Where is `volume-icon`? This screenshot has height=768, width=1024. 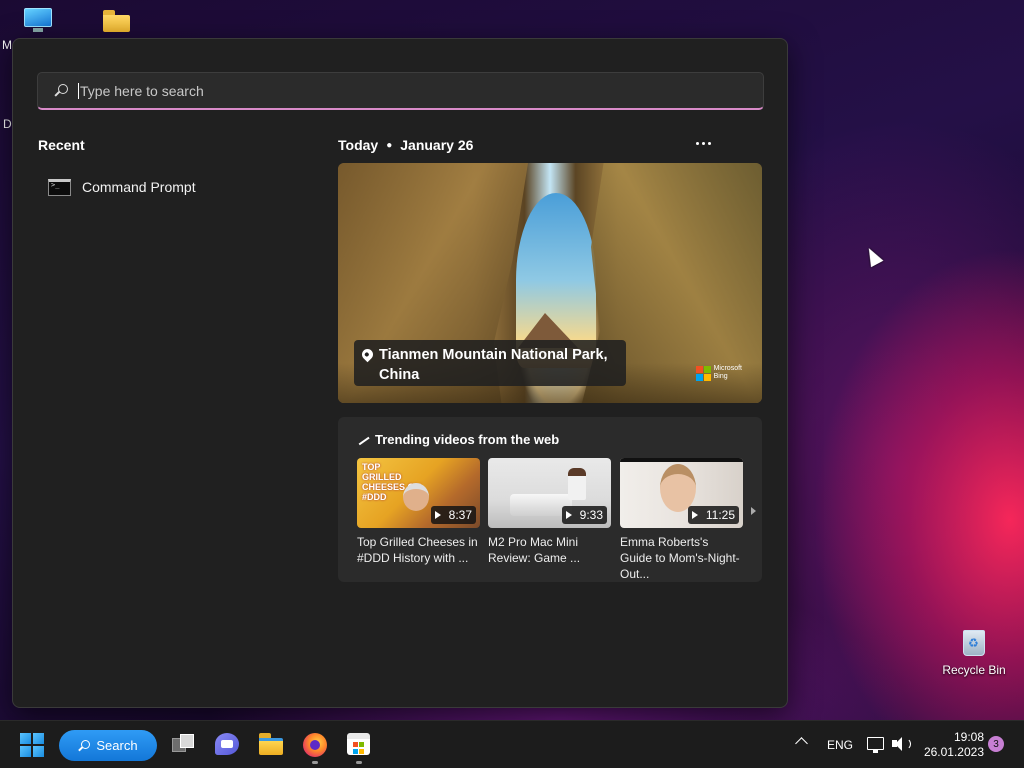
volume-icon is located at coordinates (902, 744).